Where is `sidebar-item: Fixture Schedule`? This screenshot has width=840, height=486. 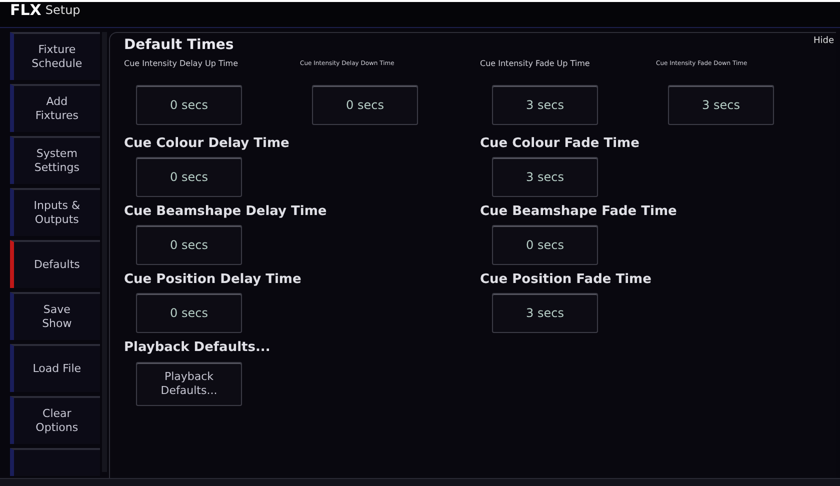
sidebar-item: Fixture Schedule is located at coordinates (55, 56).